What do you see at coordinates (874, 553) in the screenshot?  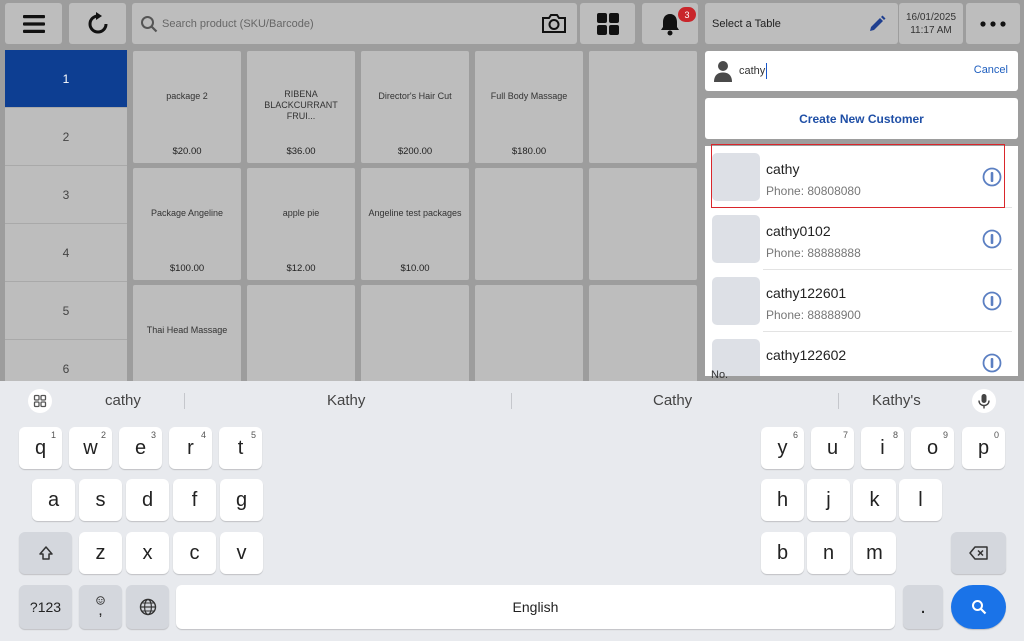 I see `key-m: m` at bounding box center [874, 553].